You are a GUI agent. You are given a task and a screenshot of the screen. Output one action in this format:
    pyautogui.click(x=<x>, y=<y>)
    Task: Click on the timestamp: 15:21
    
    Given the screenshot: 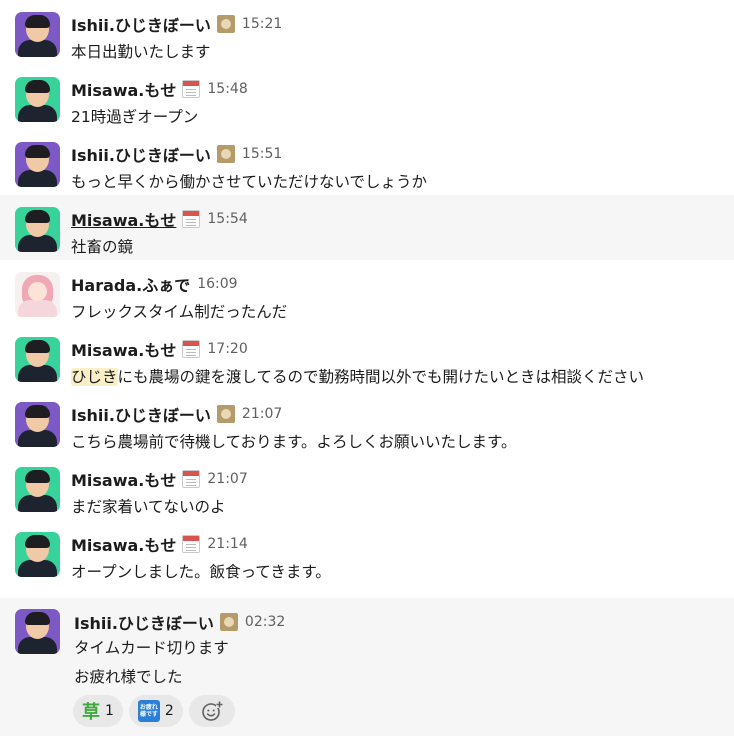 What is the action you would take?
    pyautogui.click(x=262, y=24)
    